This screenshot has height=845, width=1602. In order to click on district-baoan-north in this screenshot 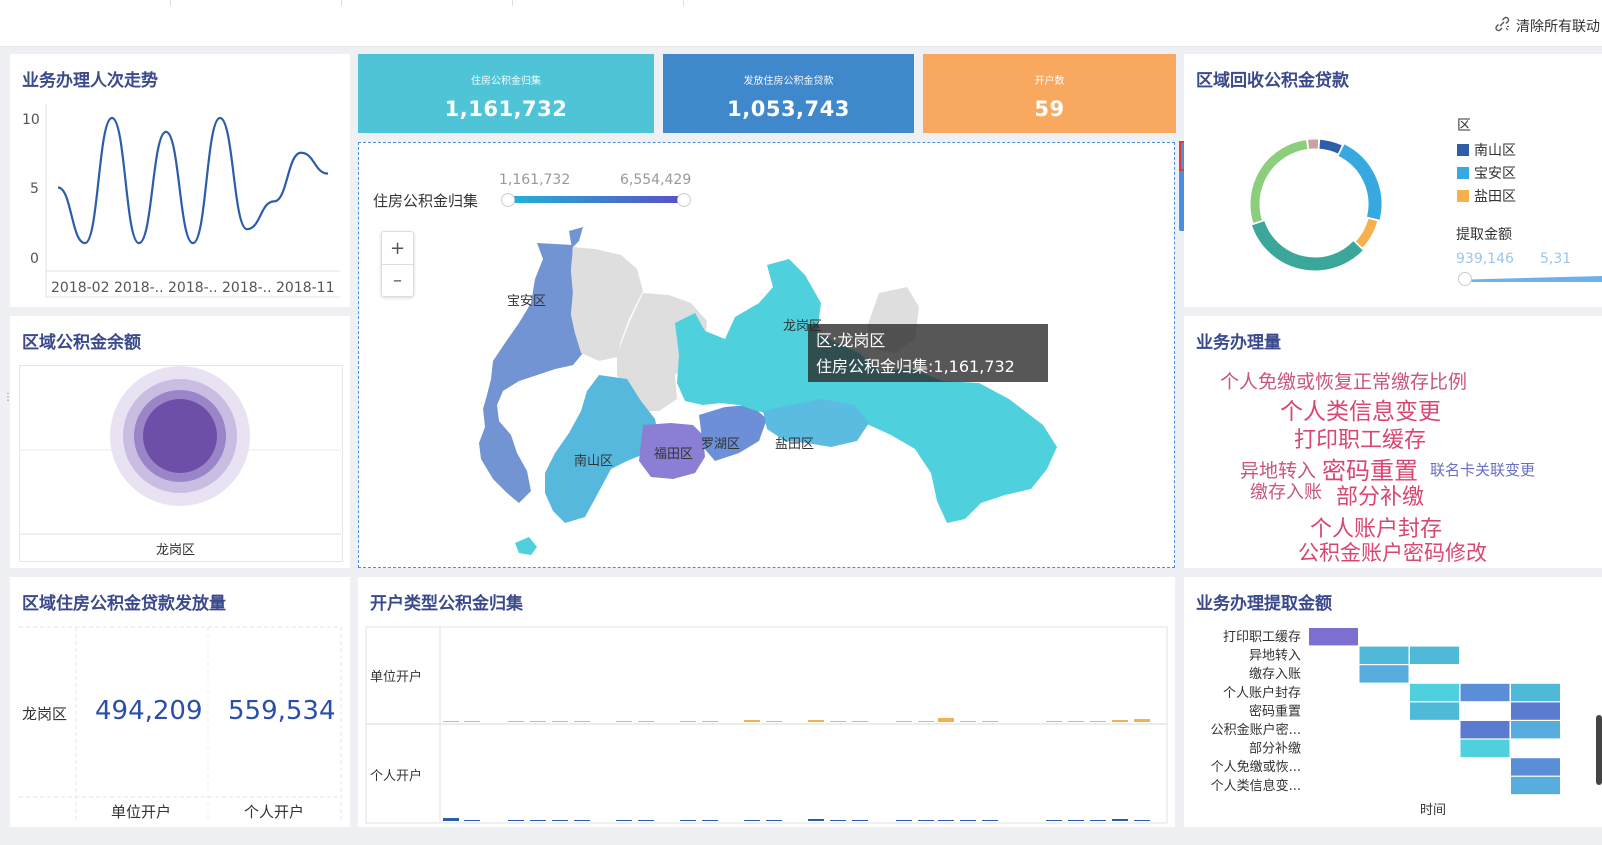, I will do `click(537, 316)`.